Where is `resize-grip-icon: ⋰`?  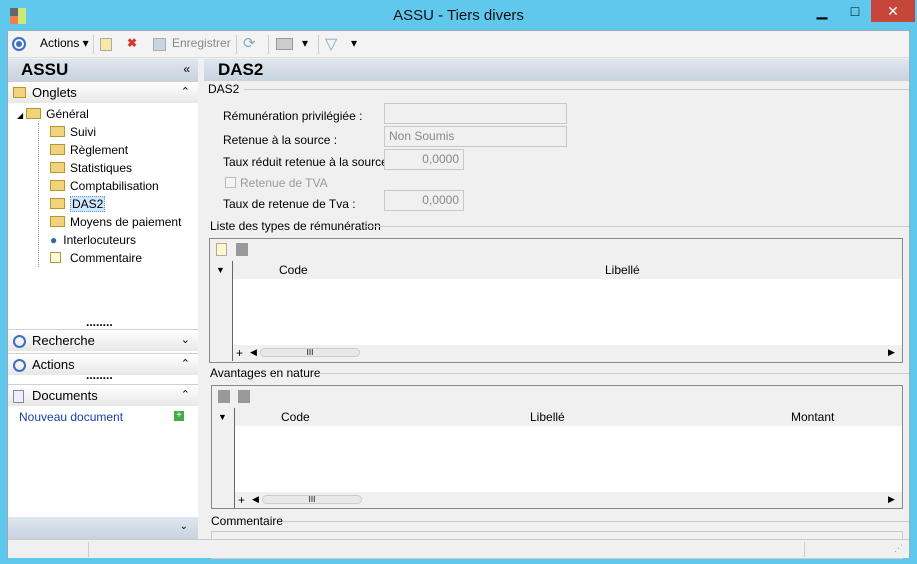
resize-grip-icon: ⋰ is located at coordinates (898, 548).